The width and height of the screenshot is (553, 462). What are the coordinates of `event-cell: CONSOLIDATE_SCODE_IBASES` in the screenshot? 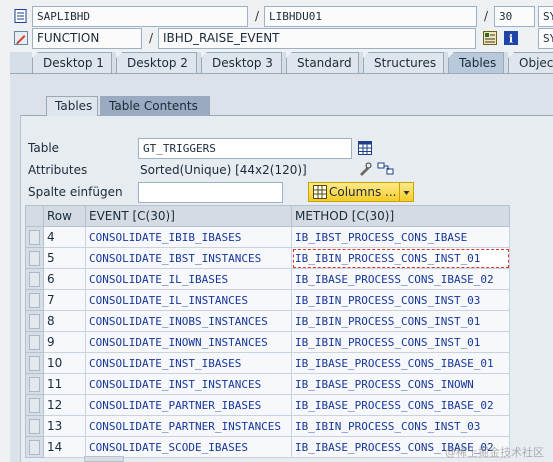 It's located at (188, 447).